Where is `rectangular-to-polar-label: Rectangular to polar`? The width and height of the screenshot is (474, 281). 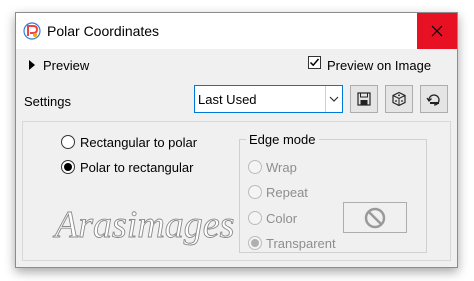 rectangular-to-polar-label: Rectangular to polar is located at coordinates (138, 142).